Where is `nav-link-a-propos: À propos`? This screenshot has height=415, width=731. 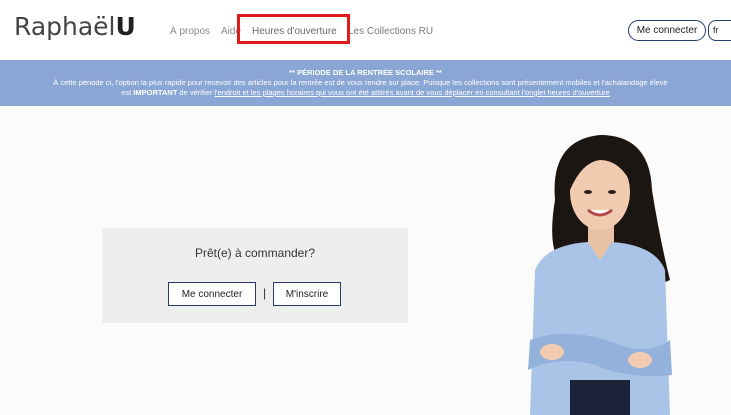
nav-link-a-propos: À propos is located at coordinates (190, 31).